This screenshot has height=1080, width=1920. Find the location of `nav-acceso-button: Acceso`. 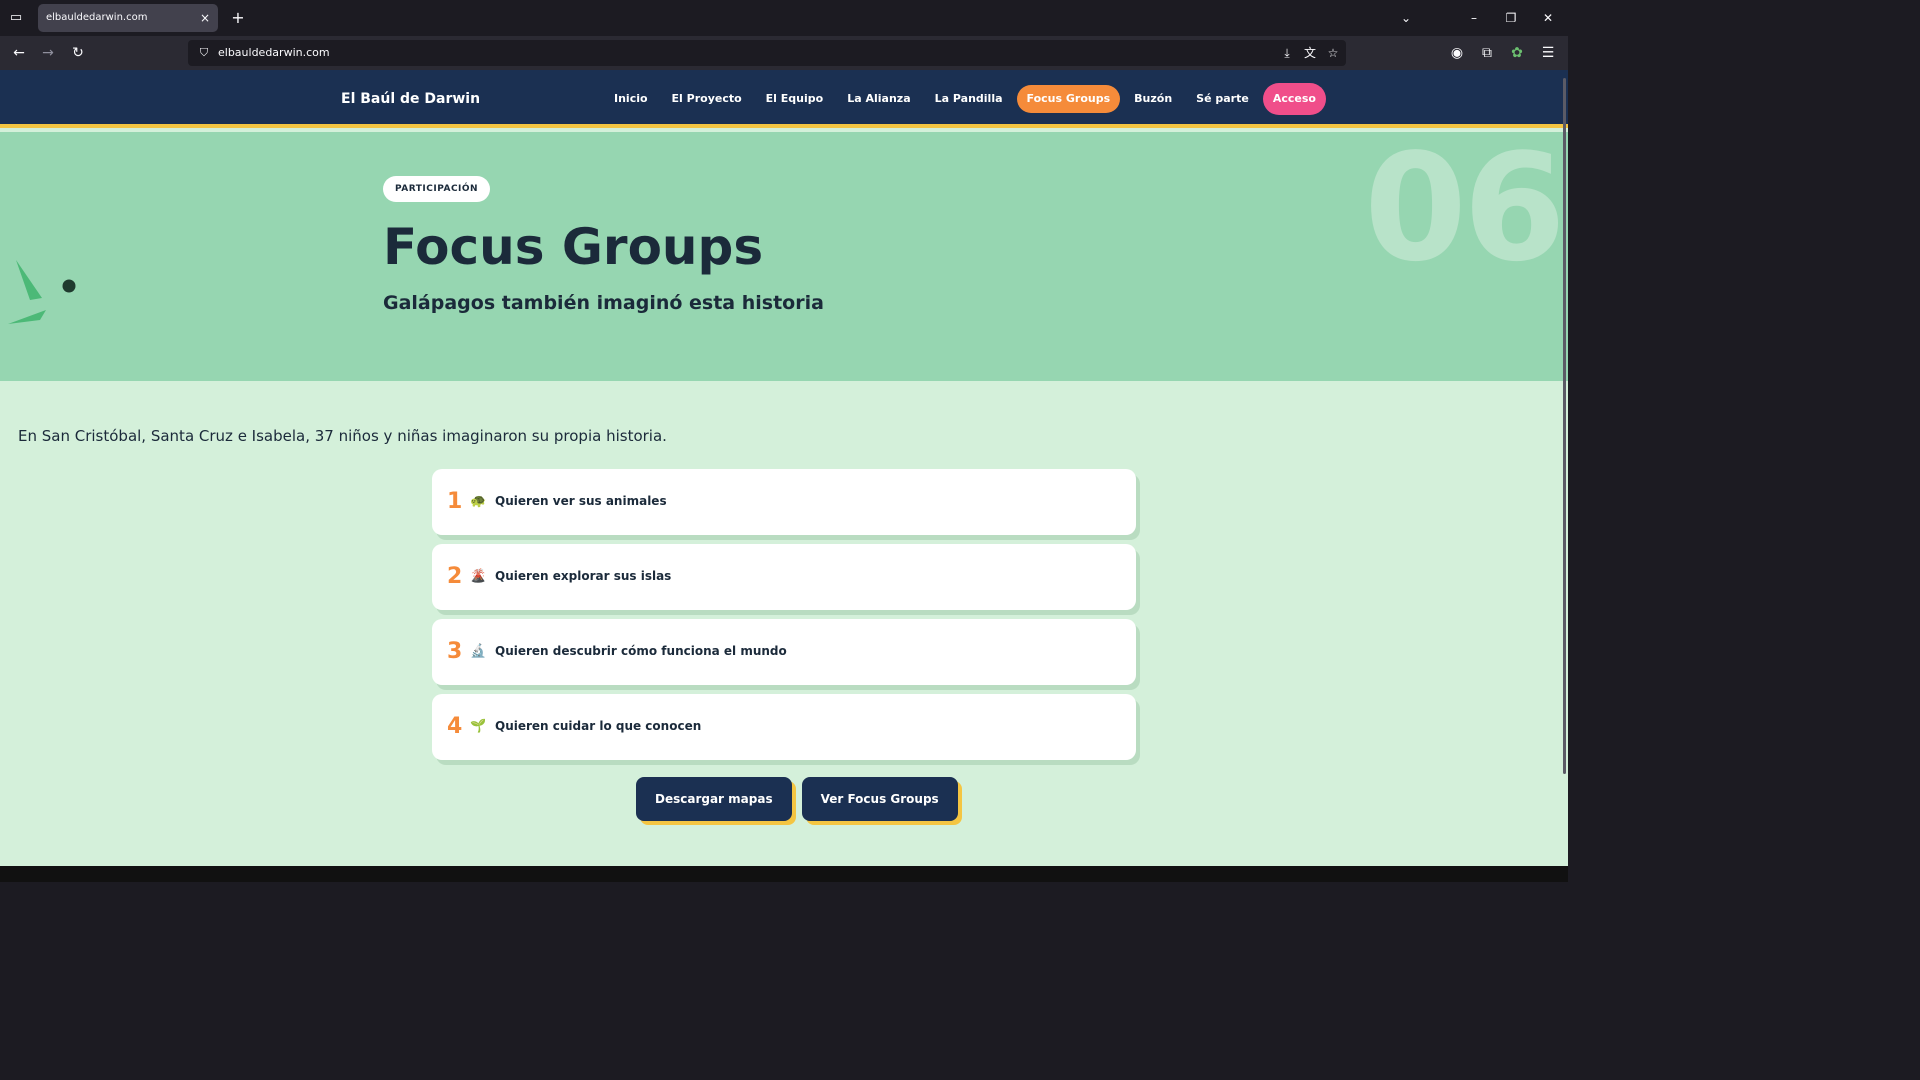

nav-acceso-button: Acceso is located at coordinates (1294, 99).